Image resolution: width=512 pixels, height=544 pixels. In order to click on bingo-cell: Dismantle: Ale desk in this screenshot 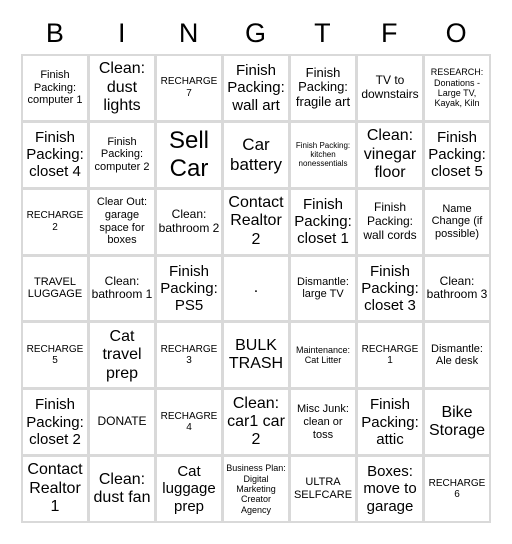, I will do `click(457, 355)`.